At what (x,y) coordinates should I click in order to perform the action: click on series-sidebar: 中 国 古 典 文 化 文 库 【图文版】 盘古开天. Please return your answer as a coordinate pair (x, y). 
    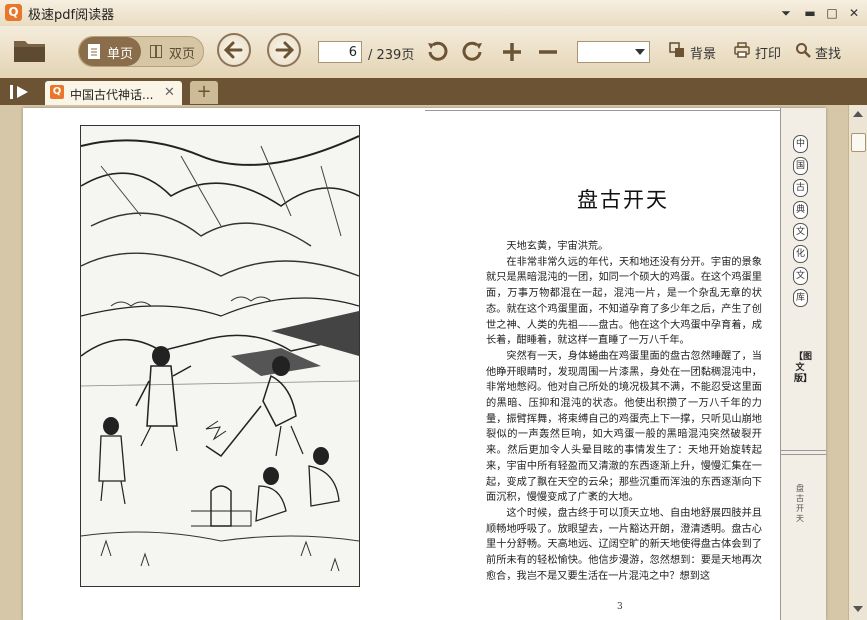
    Looking at the image, I should click on (803, 364).